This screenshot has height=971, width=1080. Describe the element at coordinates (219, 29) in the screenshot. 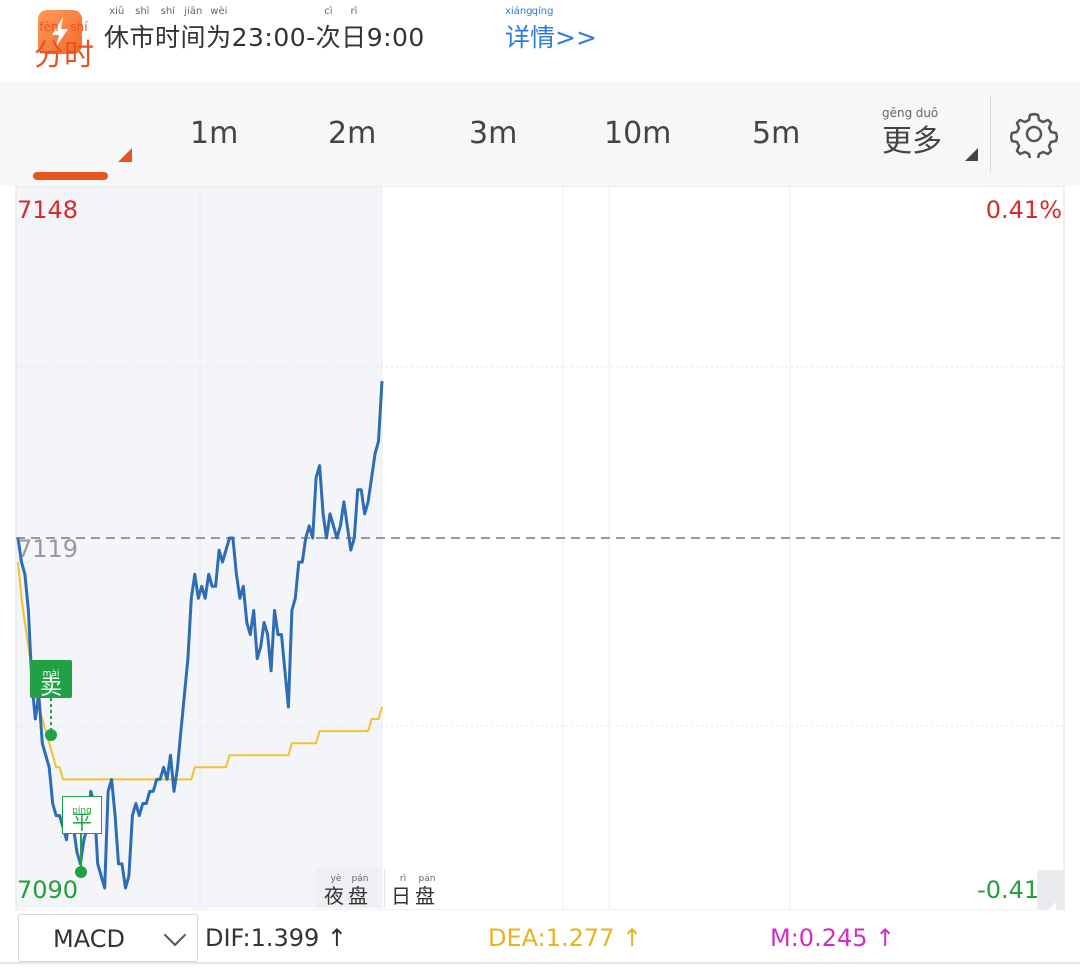

I see `notice-char: wèi 为` at that location.